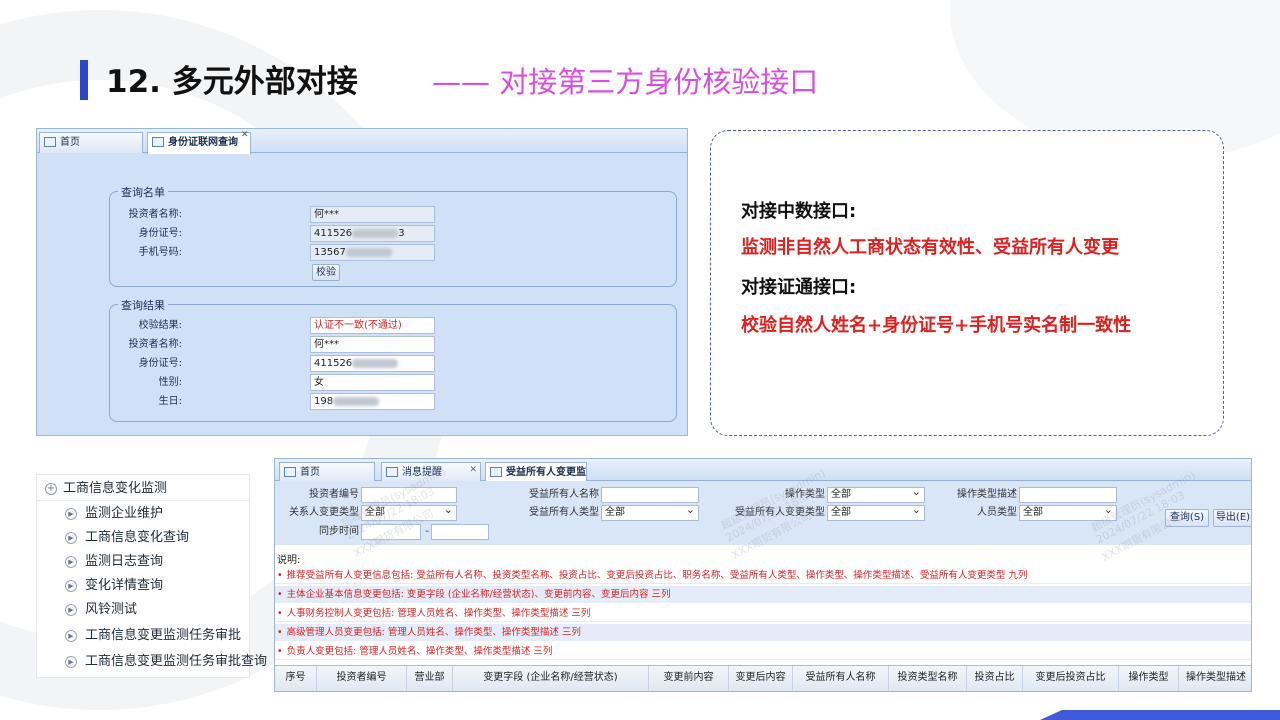 Image resolution: width=1280 pixels, height=720 pixels. What do you see at coordinates (987, 494) in the screenshot?
I see `filter-label: 操作类型描述` at bounding box center [987, 494].